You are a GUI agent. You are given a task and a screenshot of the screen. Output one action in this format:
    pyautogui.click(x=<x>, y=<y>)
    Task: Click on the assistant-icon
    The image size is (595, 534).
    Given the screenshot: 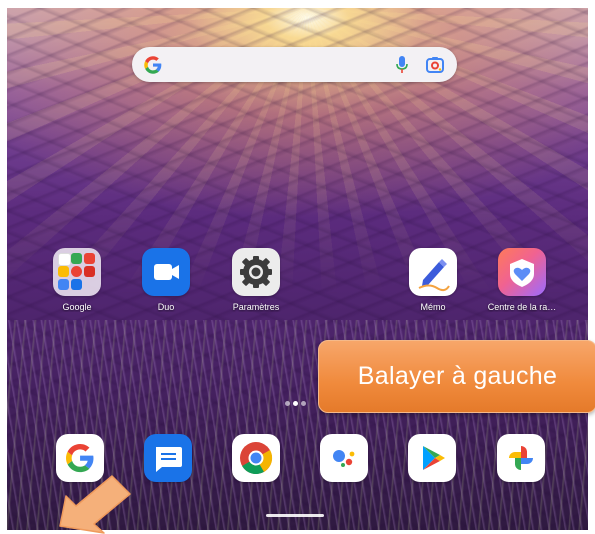 What is the action you would take?
    pyautogui.click(x=344, y=458)
    